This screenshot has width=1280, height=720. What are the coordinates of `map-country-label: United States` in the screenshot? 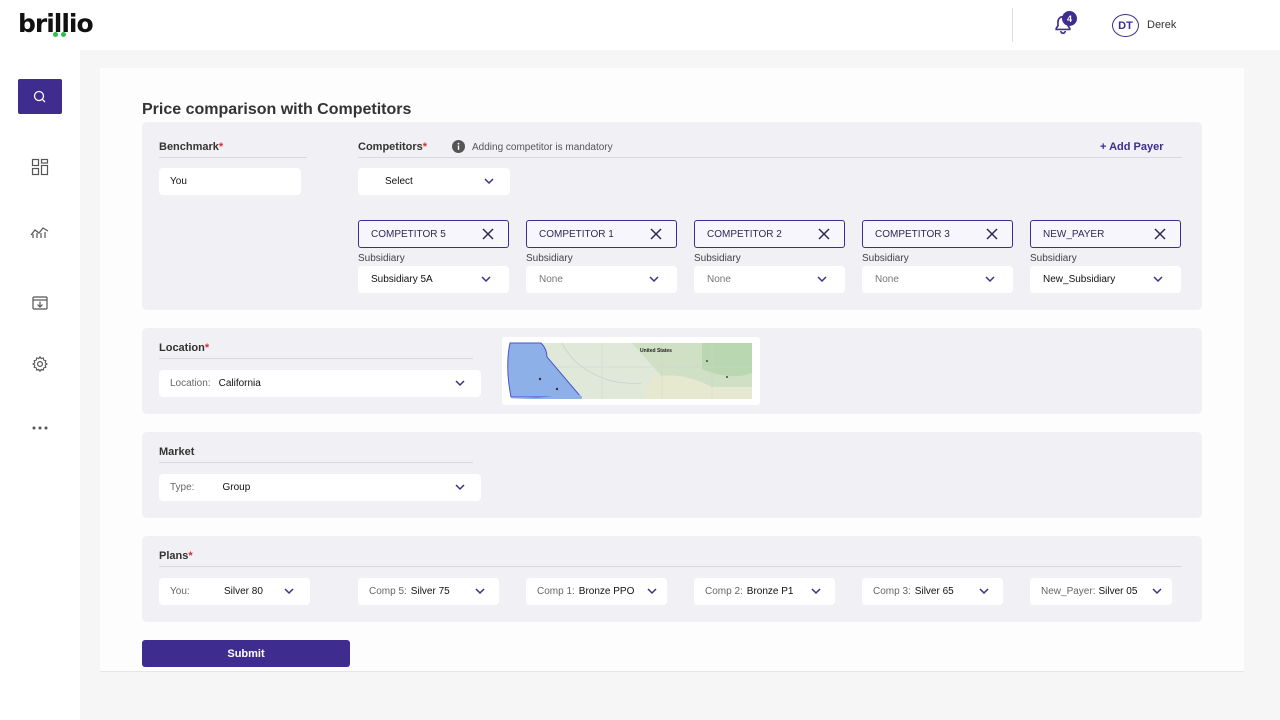 It's located at (656, 351).